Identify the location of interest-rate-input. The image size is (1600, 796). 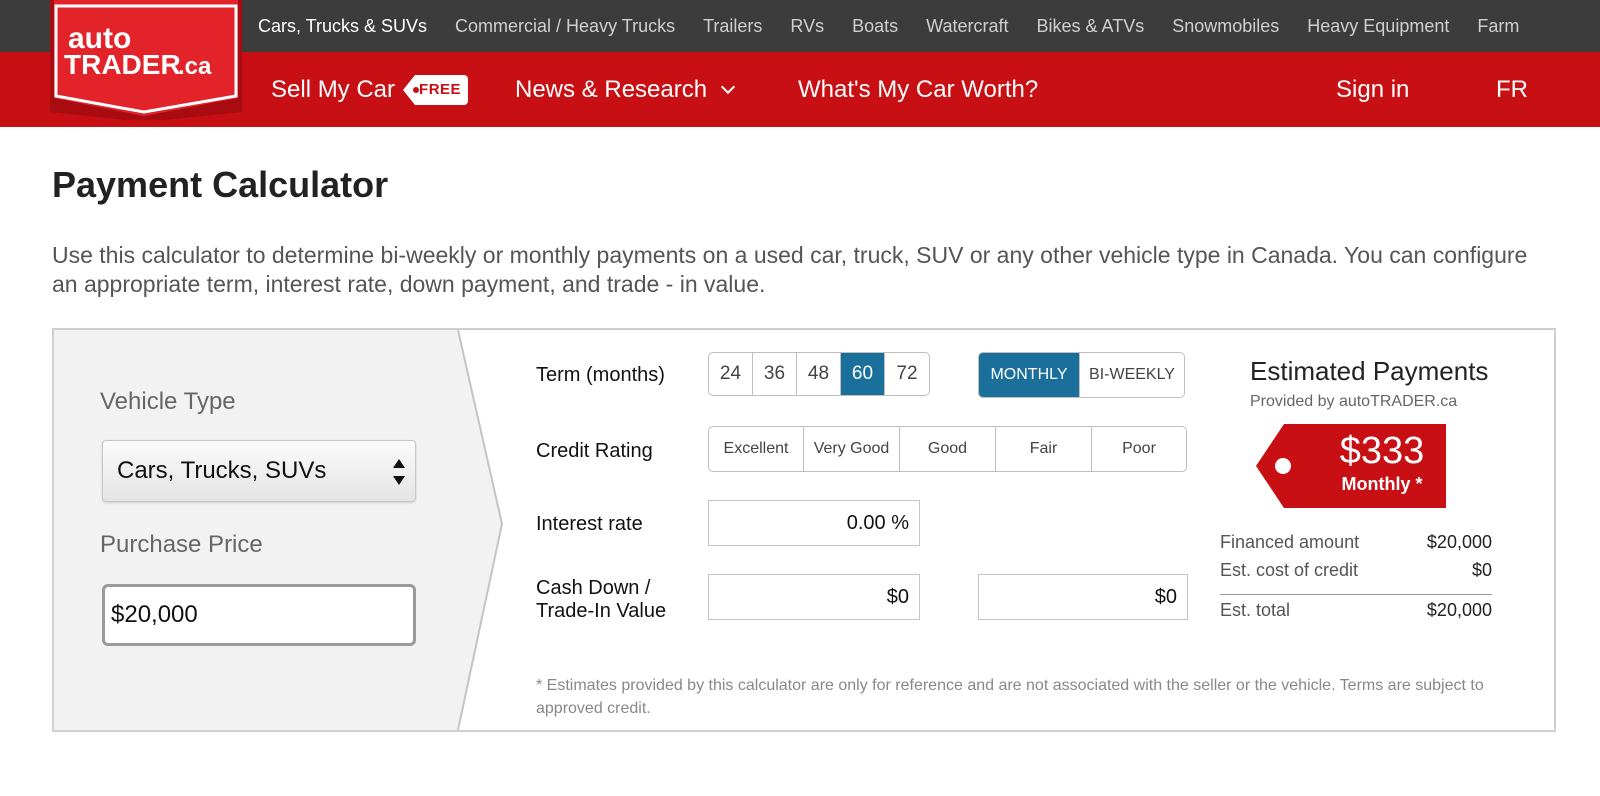
(814, 523).